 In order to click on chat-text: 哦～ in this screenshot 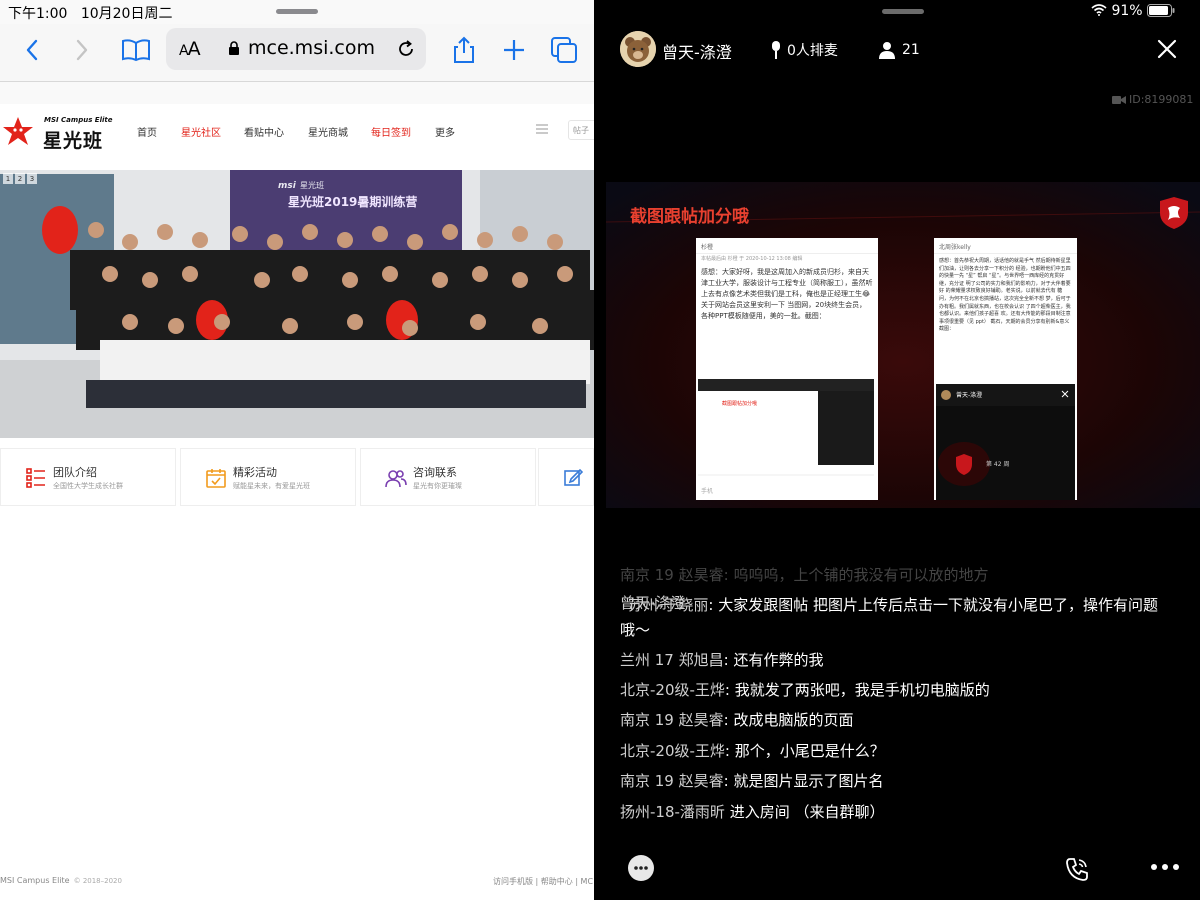, I will do `click(635, 630)`.